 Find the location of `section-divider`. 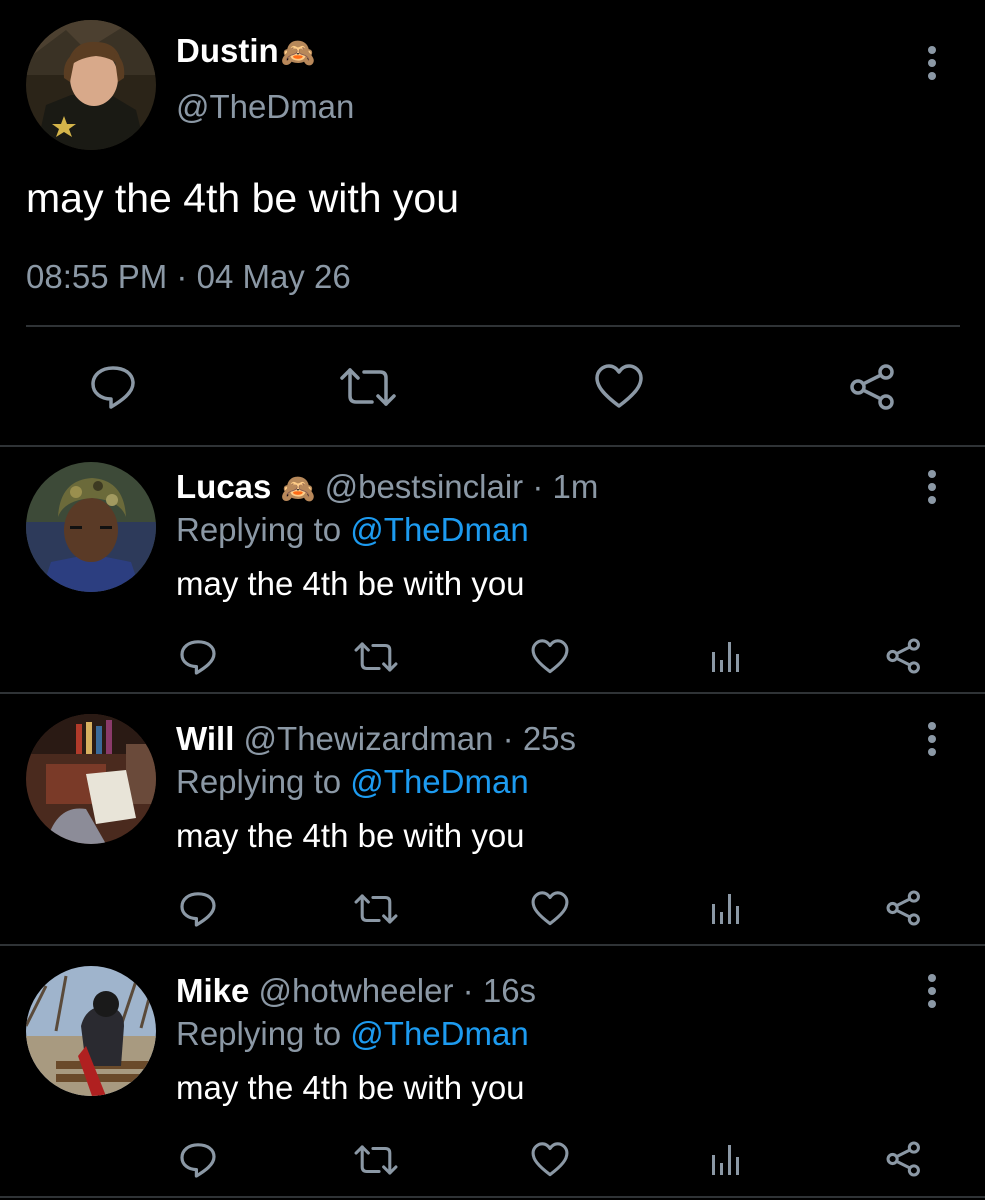

section-divider is located at coordinates (492, 446).